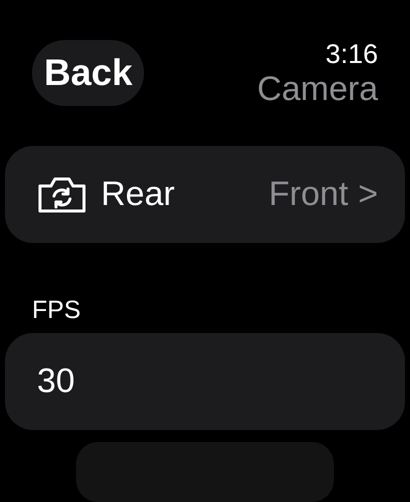 This screenshot has height=502, width=410. Describe the element at coordinates (88, 73) in the screenshot. I see `back-button: Back` at that location.